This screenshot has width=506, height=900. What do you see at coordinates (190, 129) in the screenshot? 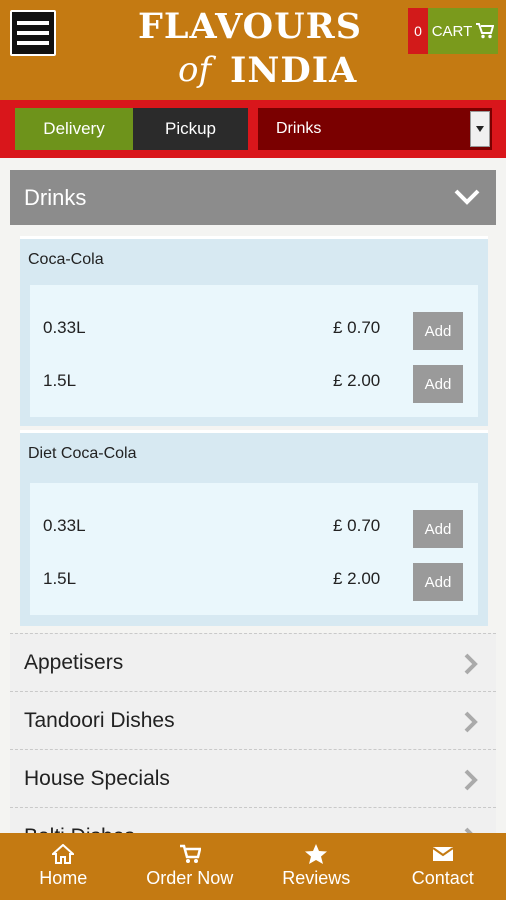
I see `tab-pickup: Pickup` at bounding box center [190, 129].